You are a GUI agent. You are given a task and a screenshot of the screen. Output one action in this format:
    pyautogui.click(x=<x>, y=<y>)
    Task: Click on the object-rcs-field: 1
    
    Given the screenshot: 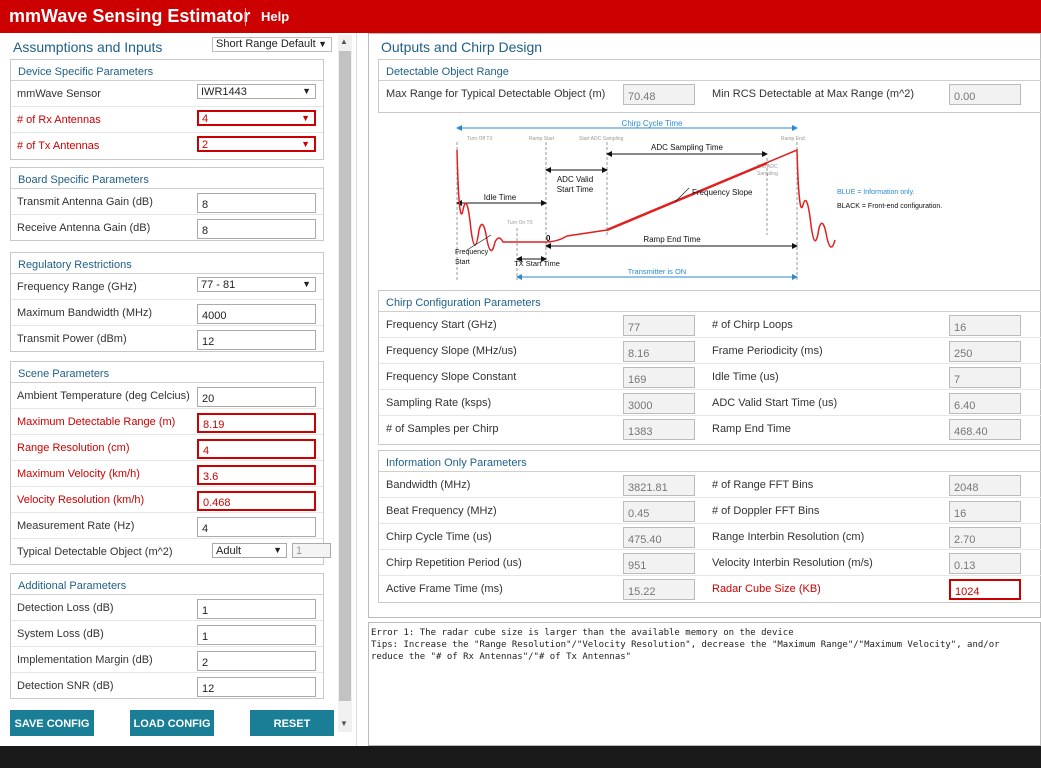 What is the action you would take?
    pyautogui.click(x=311, y=550)
    